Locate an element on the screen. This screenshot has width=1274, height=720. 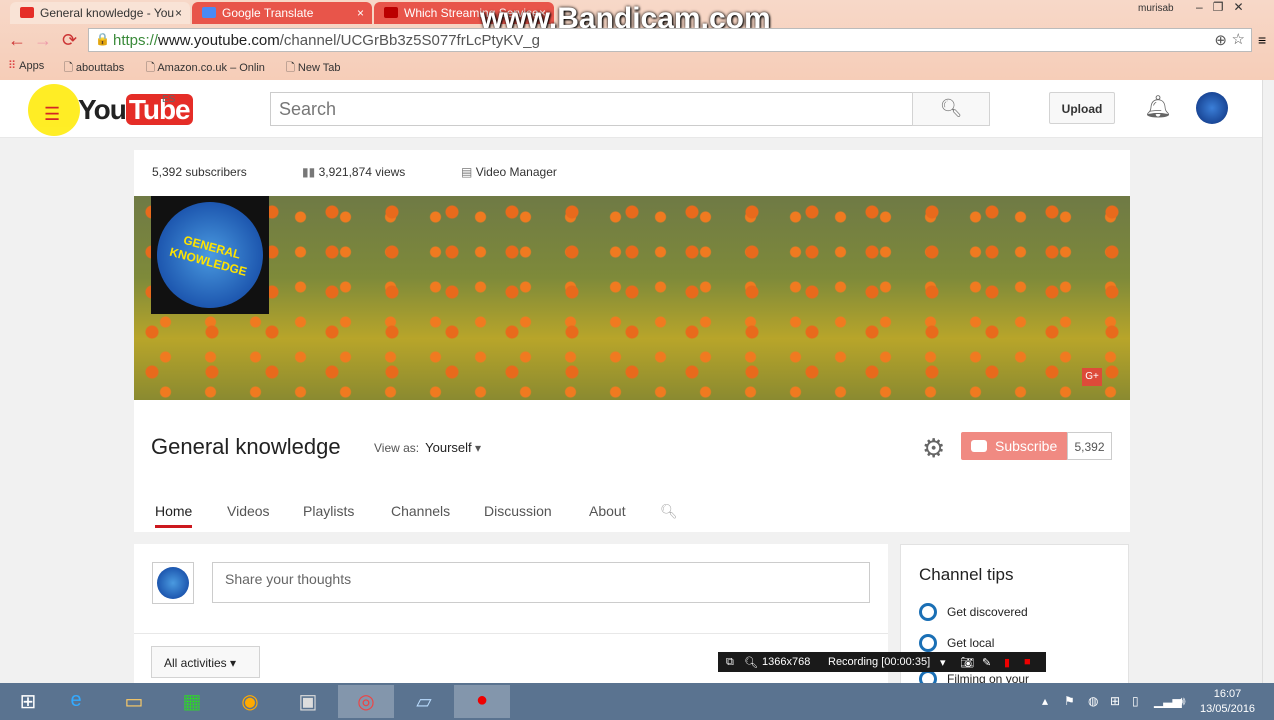
account-avatar is located at coordinates (1212, 108).